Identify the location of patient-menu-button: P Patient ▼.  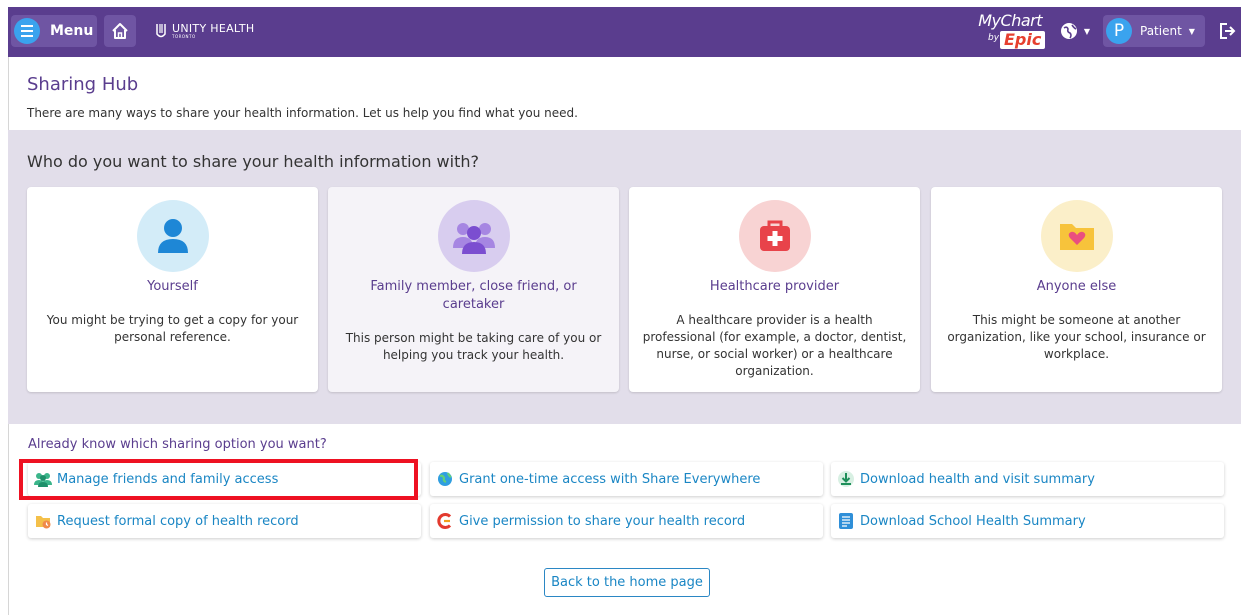
(1154, 31).